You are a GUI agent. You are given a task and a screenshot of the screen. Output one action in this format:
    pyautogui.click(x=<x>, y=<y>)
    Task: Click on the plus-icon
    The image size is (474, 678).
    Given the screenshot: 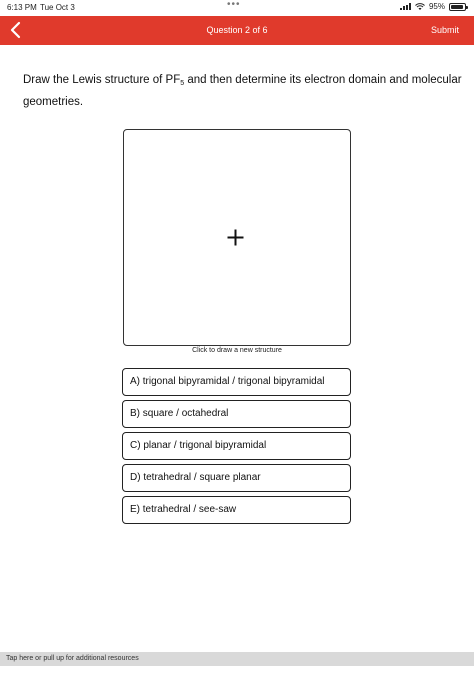 What is the action you would take?
    pyautogui.click(x=235, y=237)
    